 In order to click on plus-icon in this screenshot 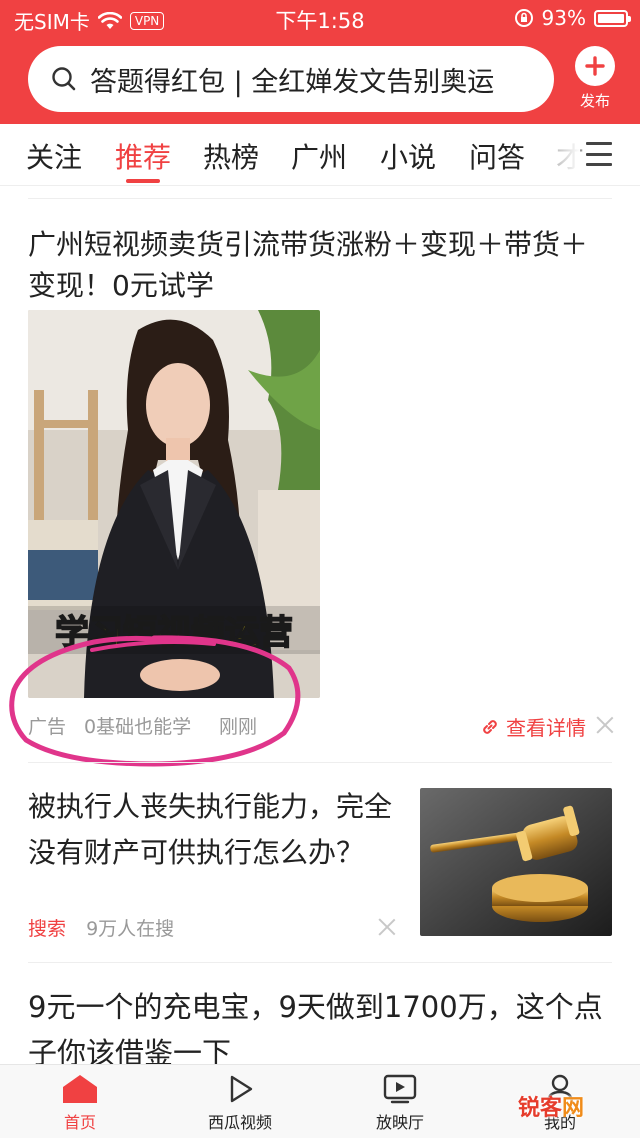, I will do `click(595, 66)`.